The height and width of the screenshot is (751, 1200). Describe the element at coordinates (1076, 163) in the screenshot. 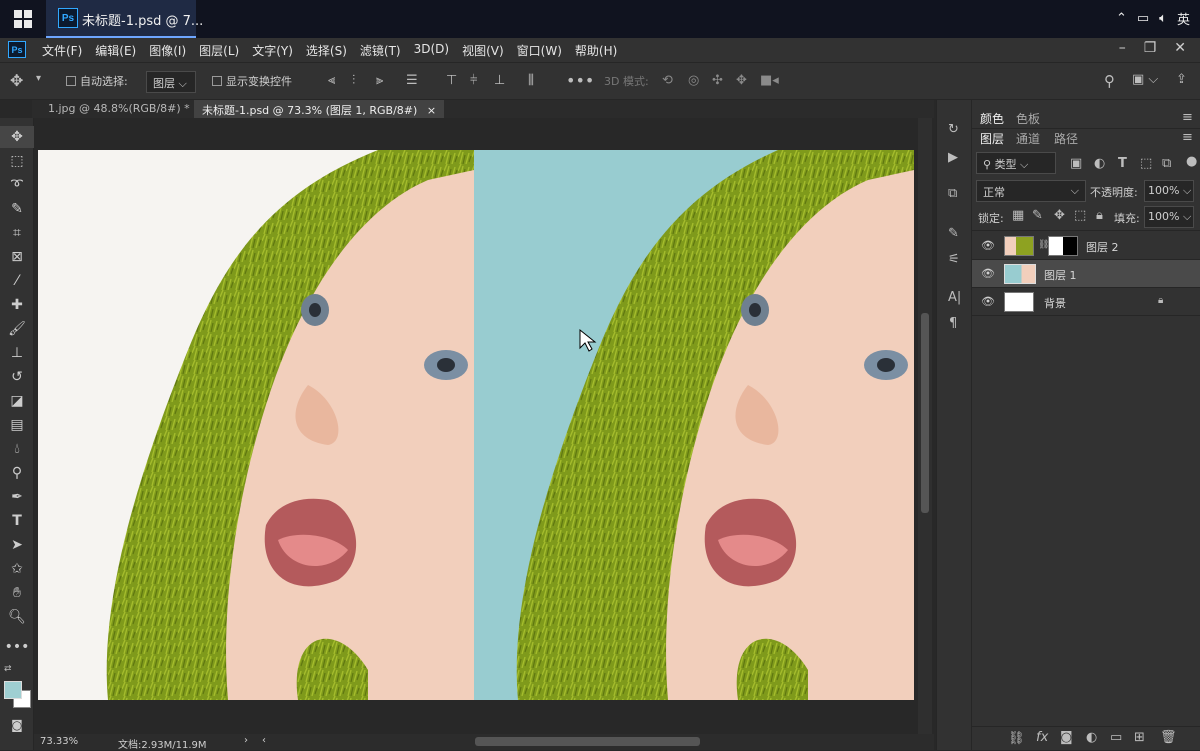

I see `filter-pixel-icon: ▣` at that location.